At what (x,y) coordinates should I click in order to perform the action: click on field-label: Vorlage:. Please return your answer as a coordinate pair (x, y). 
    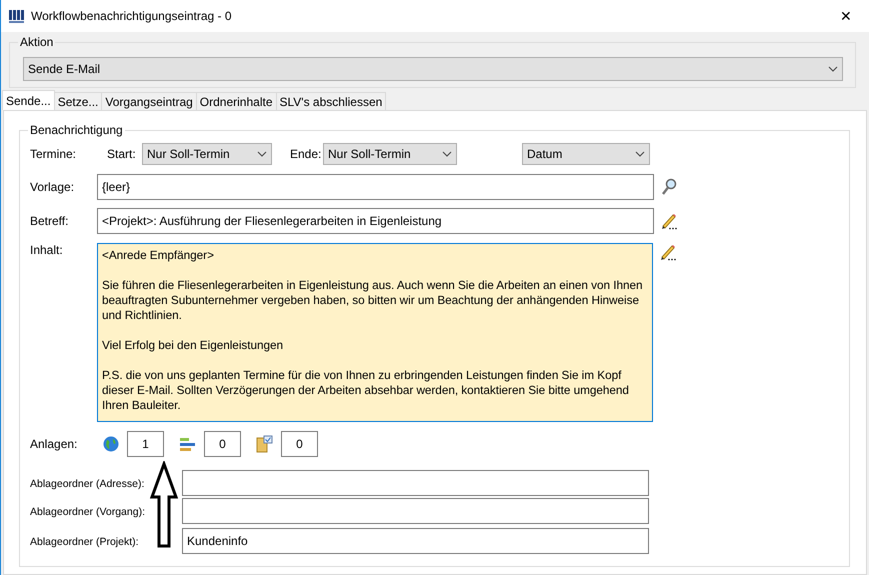
    Looking at the image, I should click on (53, 187).